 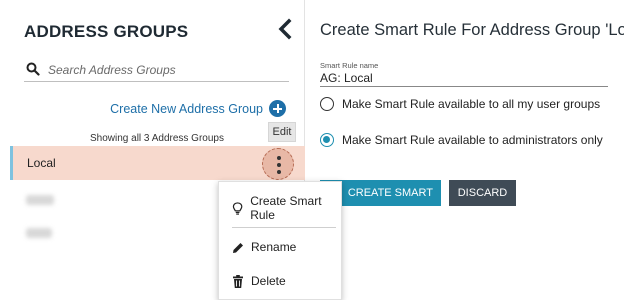 I want to click on chevron-left-icon, so click(x=285, y=29).